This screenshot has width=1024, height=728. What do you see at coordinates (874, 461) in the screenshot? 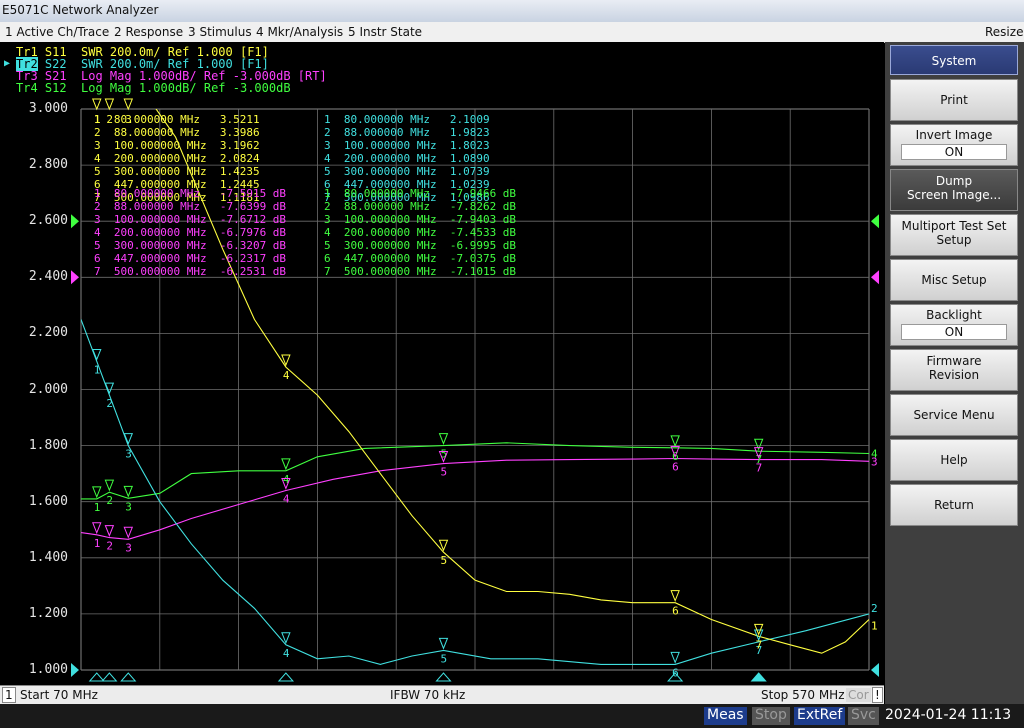
I see `trace-end-label: 3` at bounding box center [874, 461].